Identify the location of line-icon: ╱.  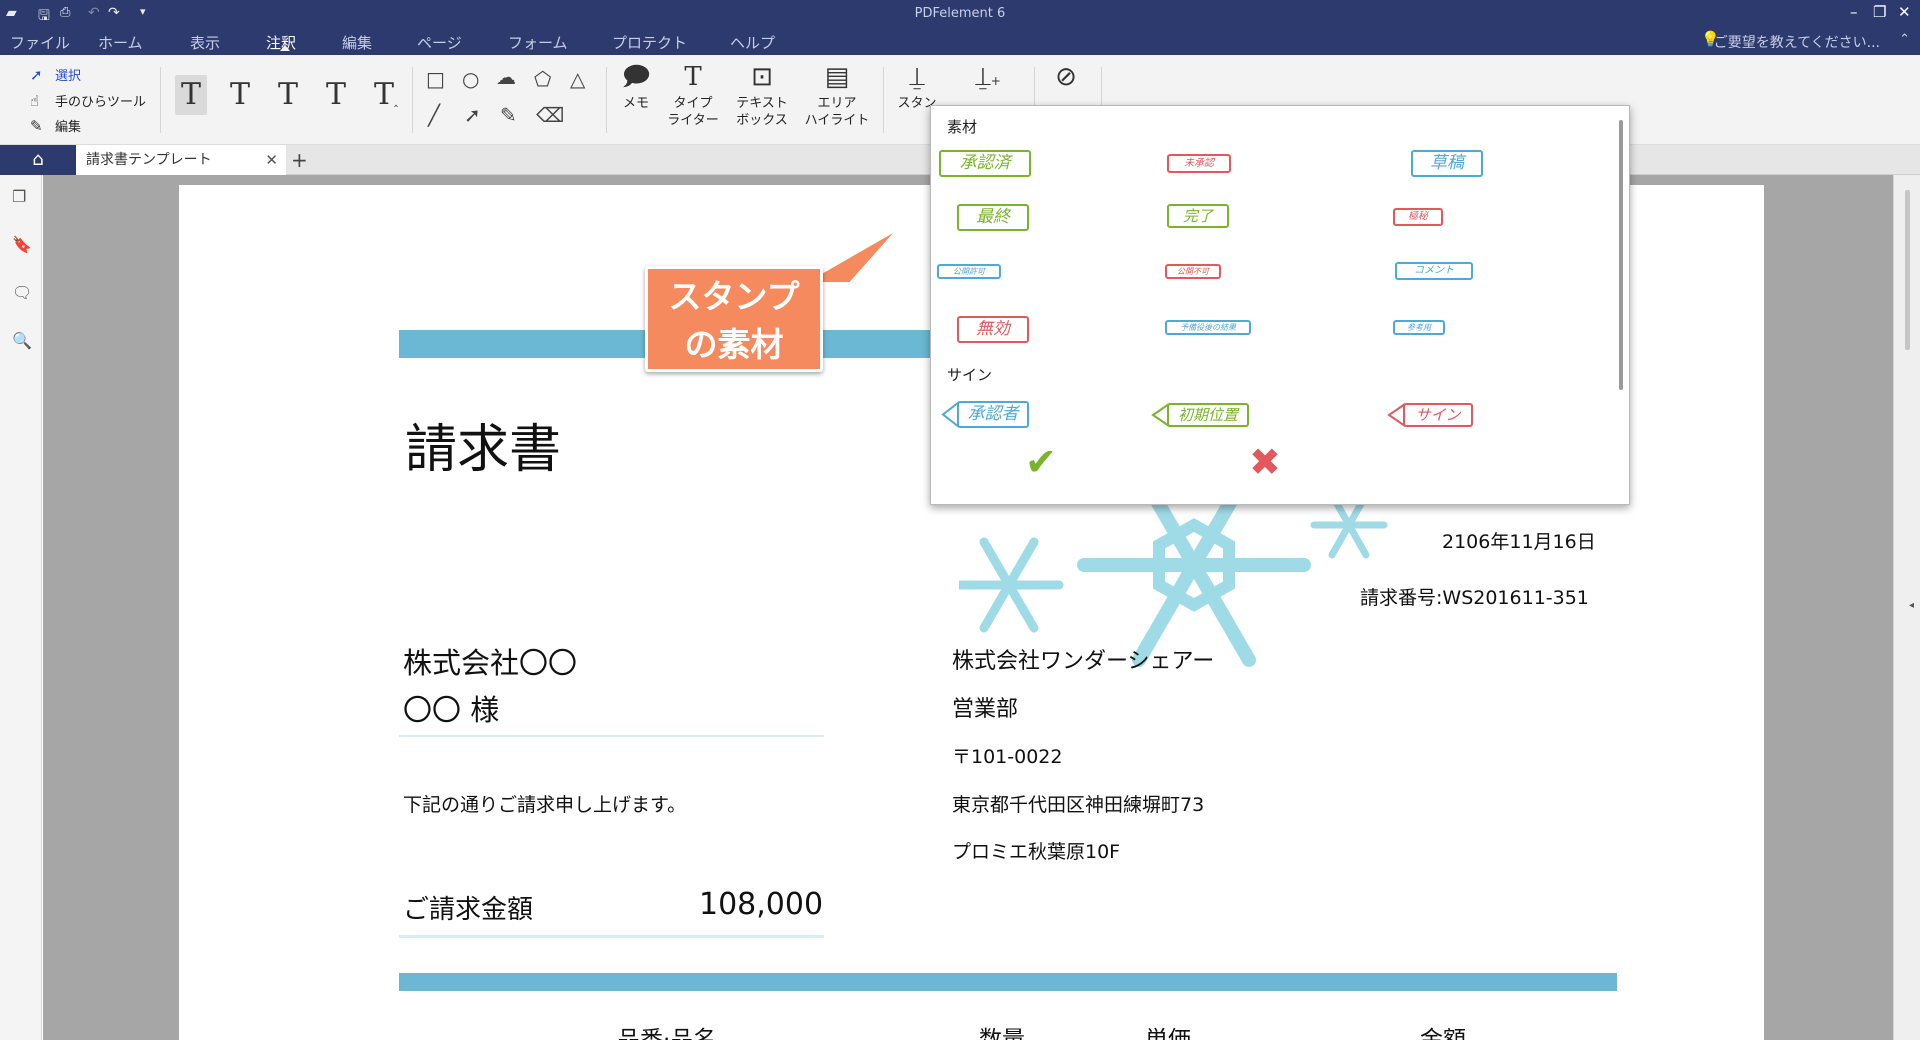
(434, 115).